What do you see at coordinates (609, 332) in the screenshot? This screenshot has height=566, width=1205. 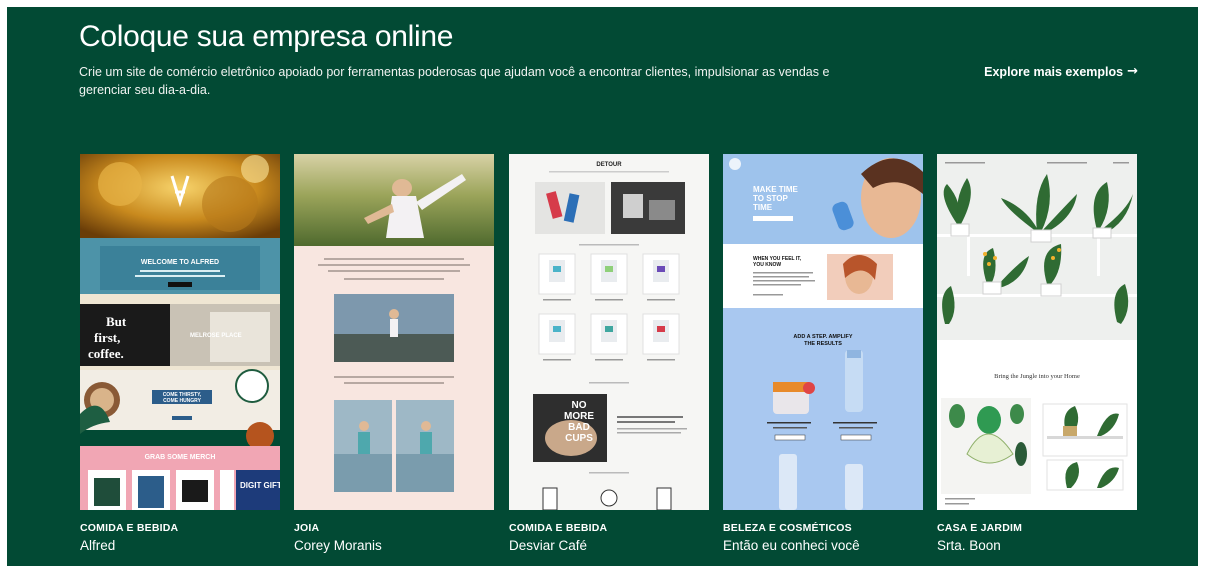 I see `store-screenshot: DETOUR NO MORE BAD CUPS` at bounding box center [609, 332].